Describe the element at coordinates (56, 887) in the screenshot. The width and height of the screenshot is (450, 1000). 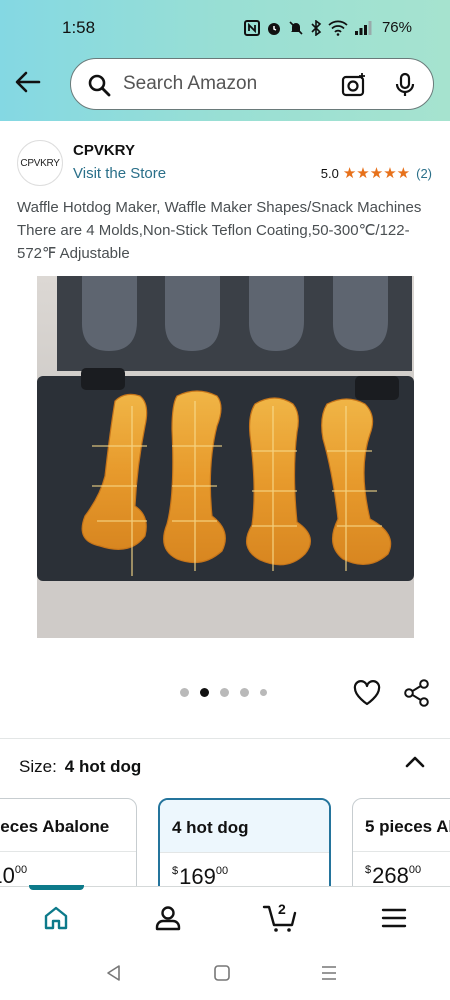
I see `active-tab-indicator` at that location.